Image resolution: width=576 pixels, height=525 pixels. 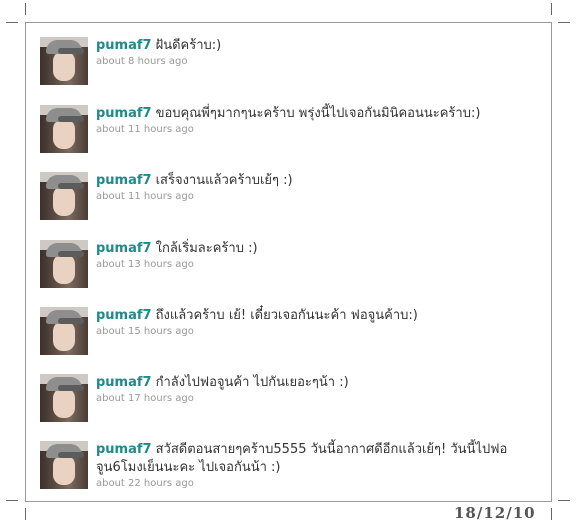 What do you see at coordinates (25, 9) in the screenshot?
I see `crop-mark-top-left-v` at bounding box center [25, 9].